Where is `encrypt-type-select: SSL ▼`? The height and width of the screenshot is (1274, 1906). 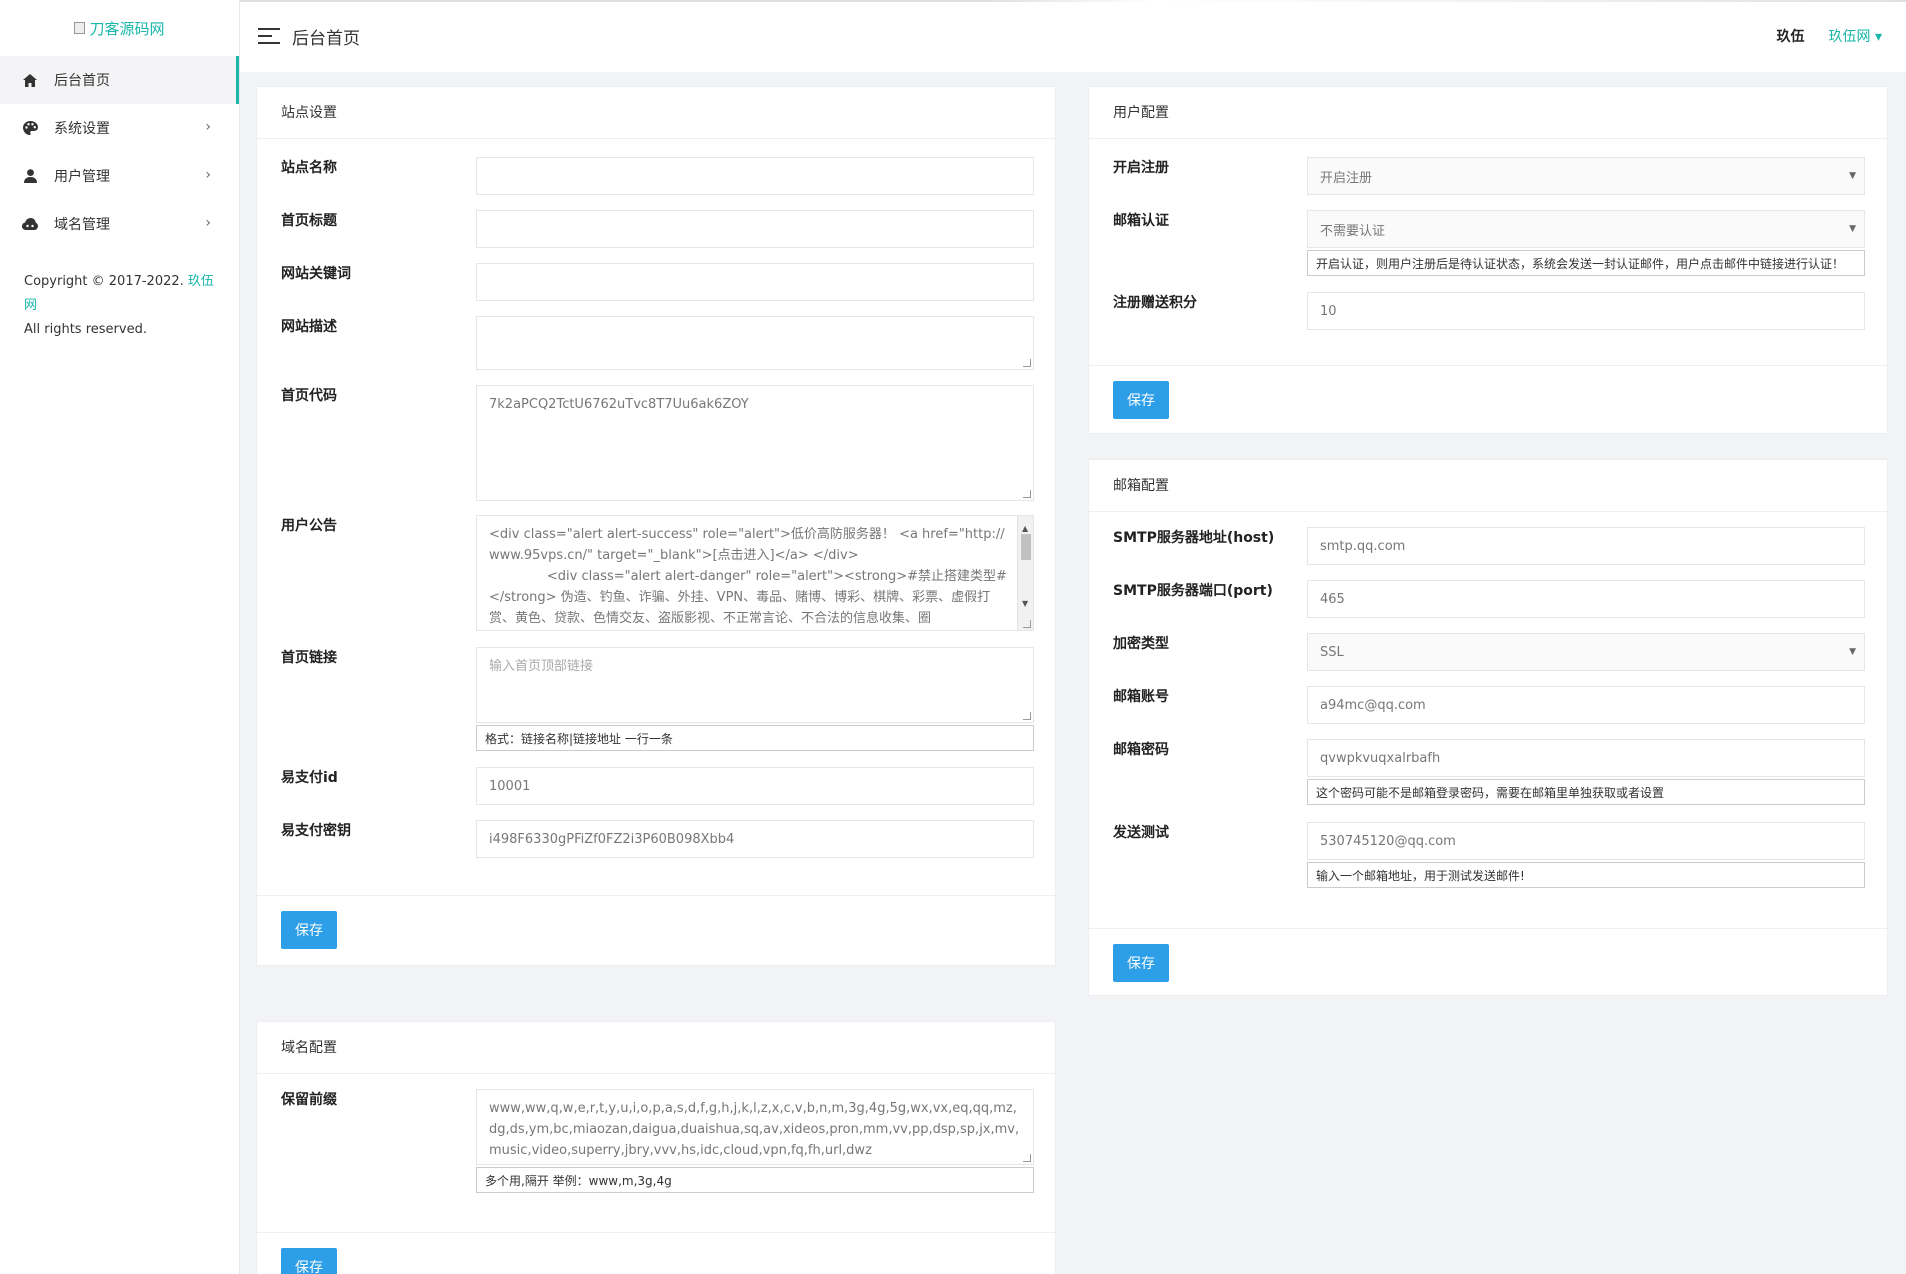
encrypt-type-select: SSL ▼ is located at coordinates (1586, 652).